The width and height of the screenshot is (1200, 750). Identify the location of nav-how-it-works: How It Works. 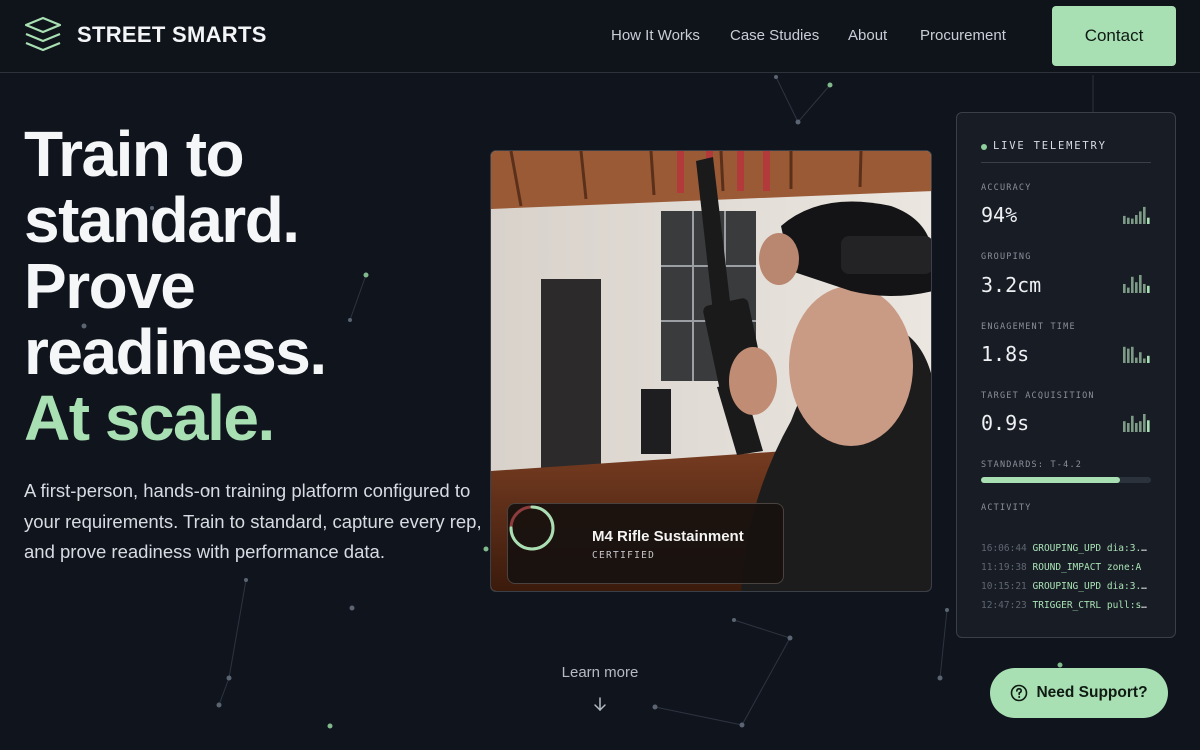
(655, 35).